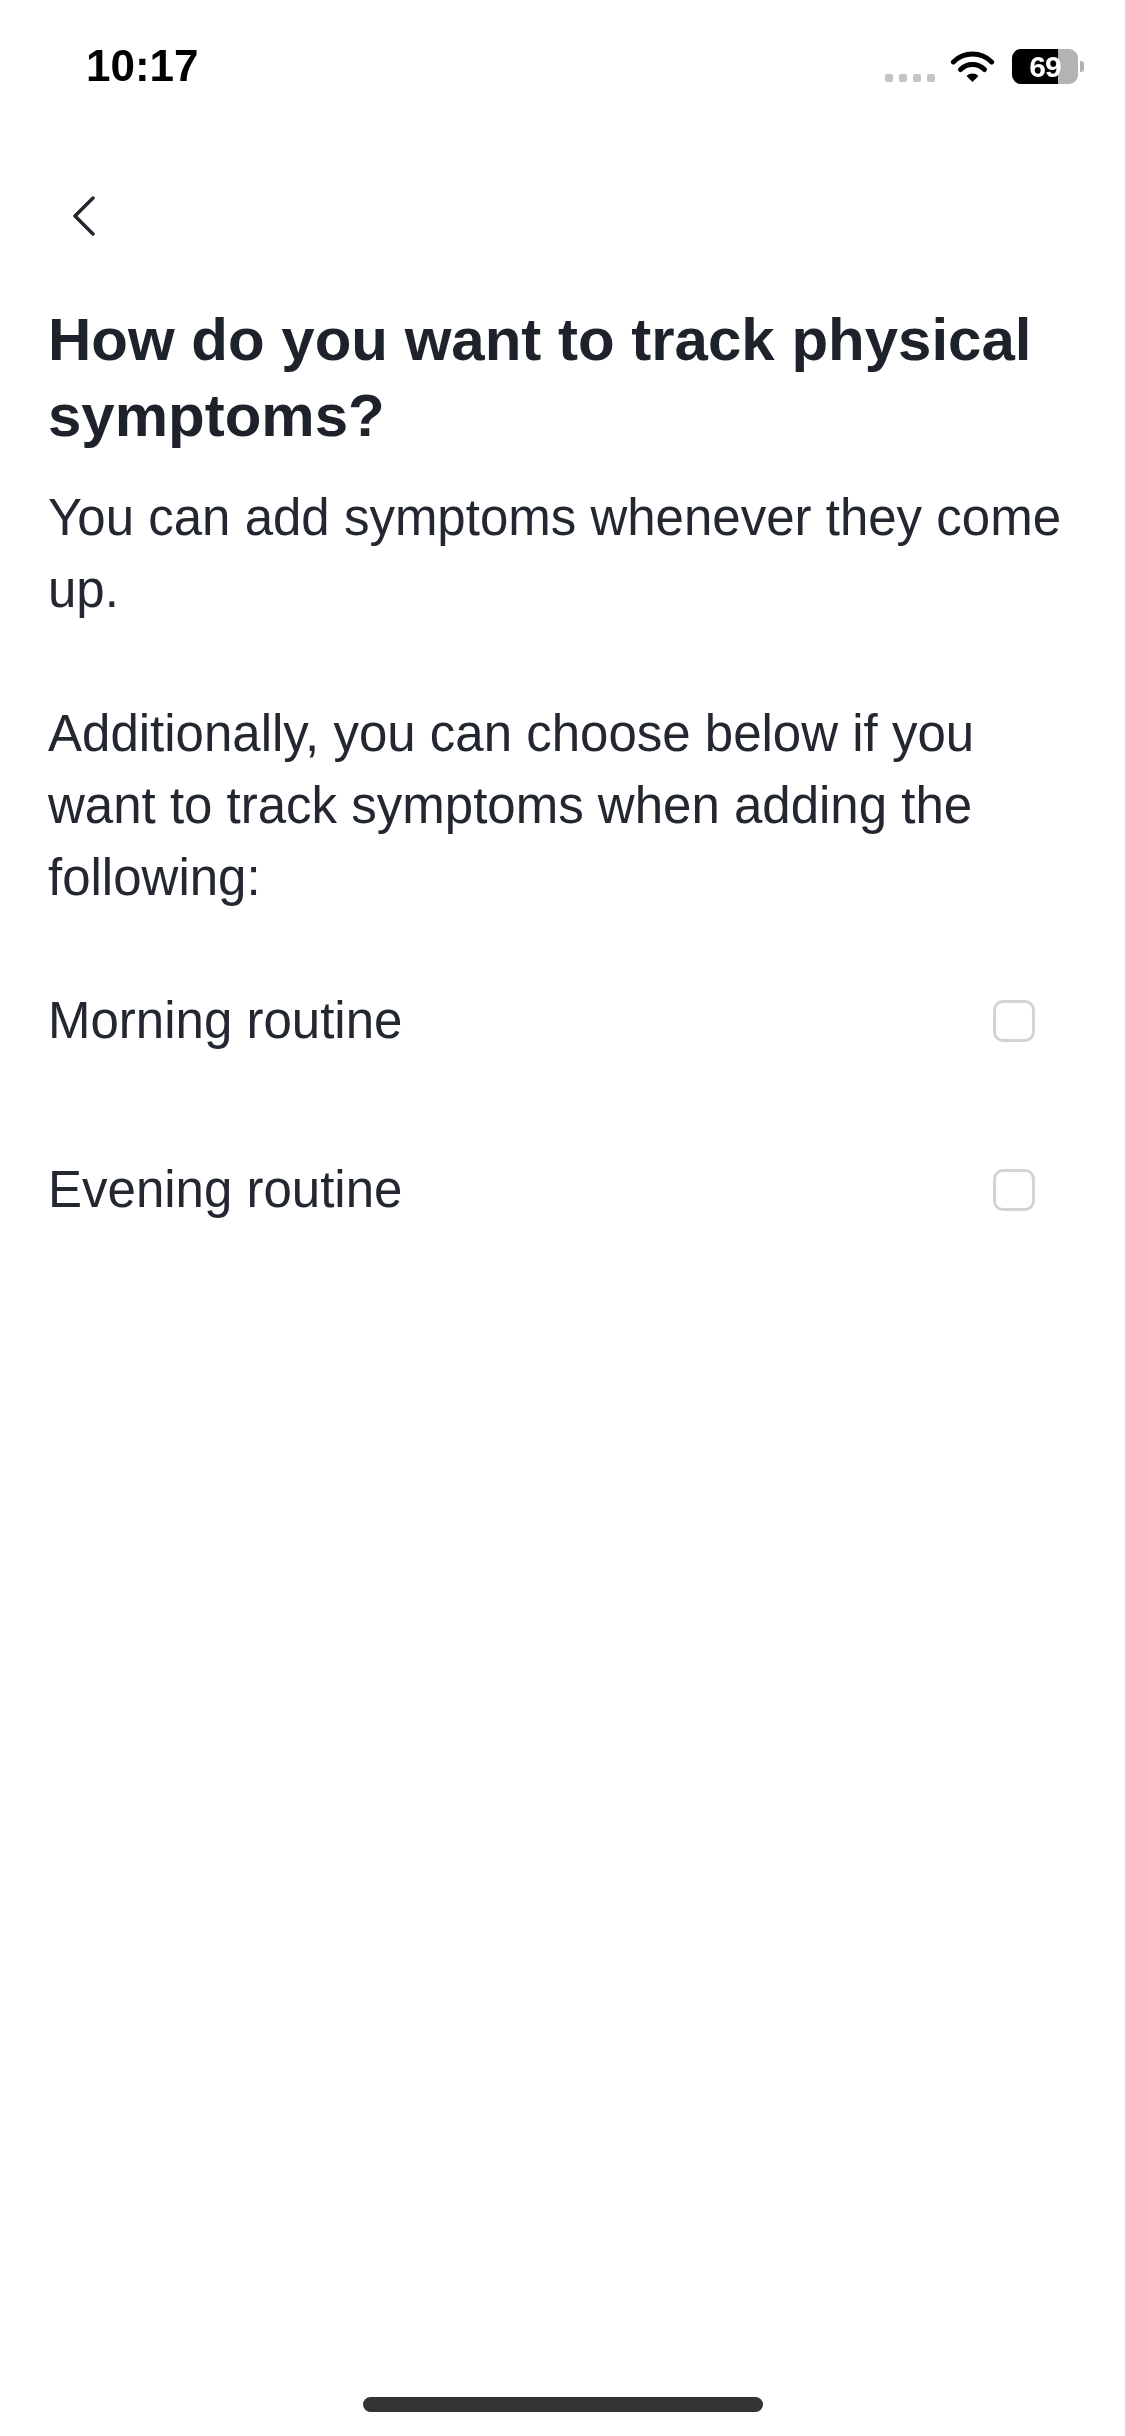  Describe the element at coordinates (512, 806) in the screenshot. I see `description-text: Additionally, you can choose below if you want to track symptoms when adding the following:` at that location.